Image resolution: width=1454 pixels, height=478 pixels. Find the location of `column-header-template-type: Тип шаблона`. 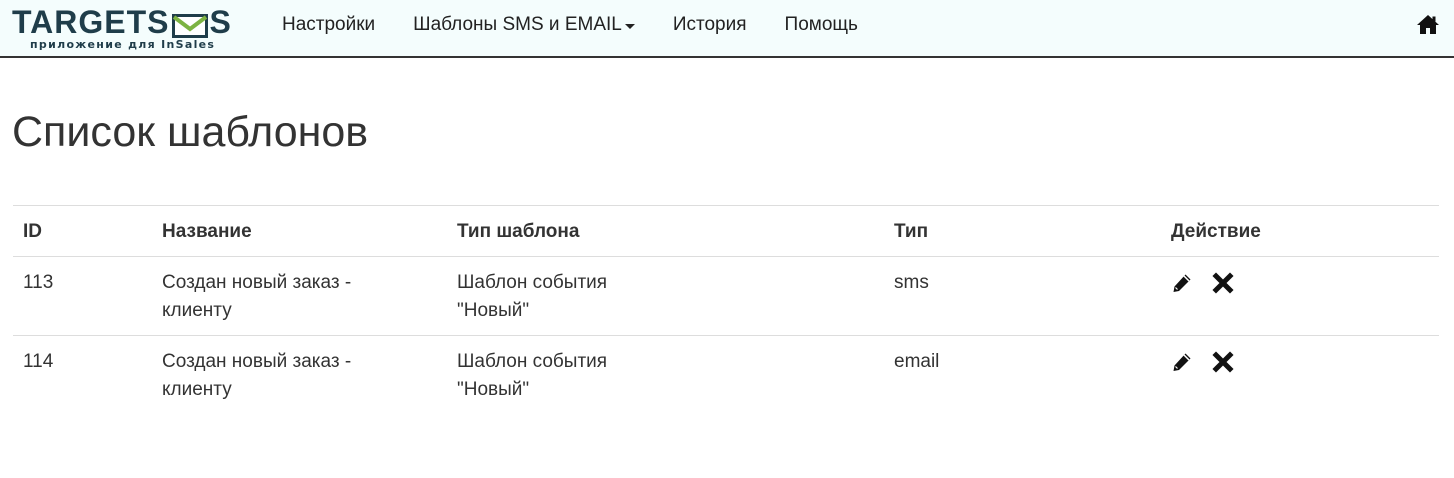

column-header-template-type: Тип шаблона is located at coordinates (518, 231).